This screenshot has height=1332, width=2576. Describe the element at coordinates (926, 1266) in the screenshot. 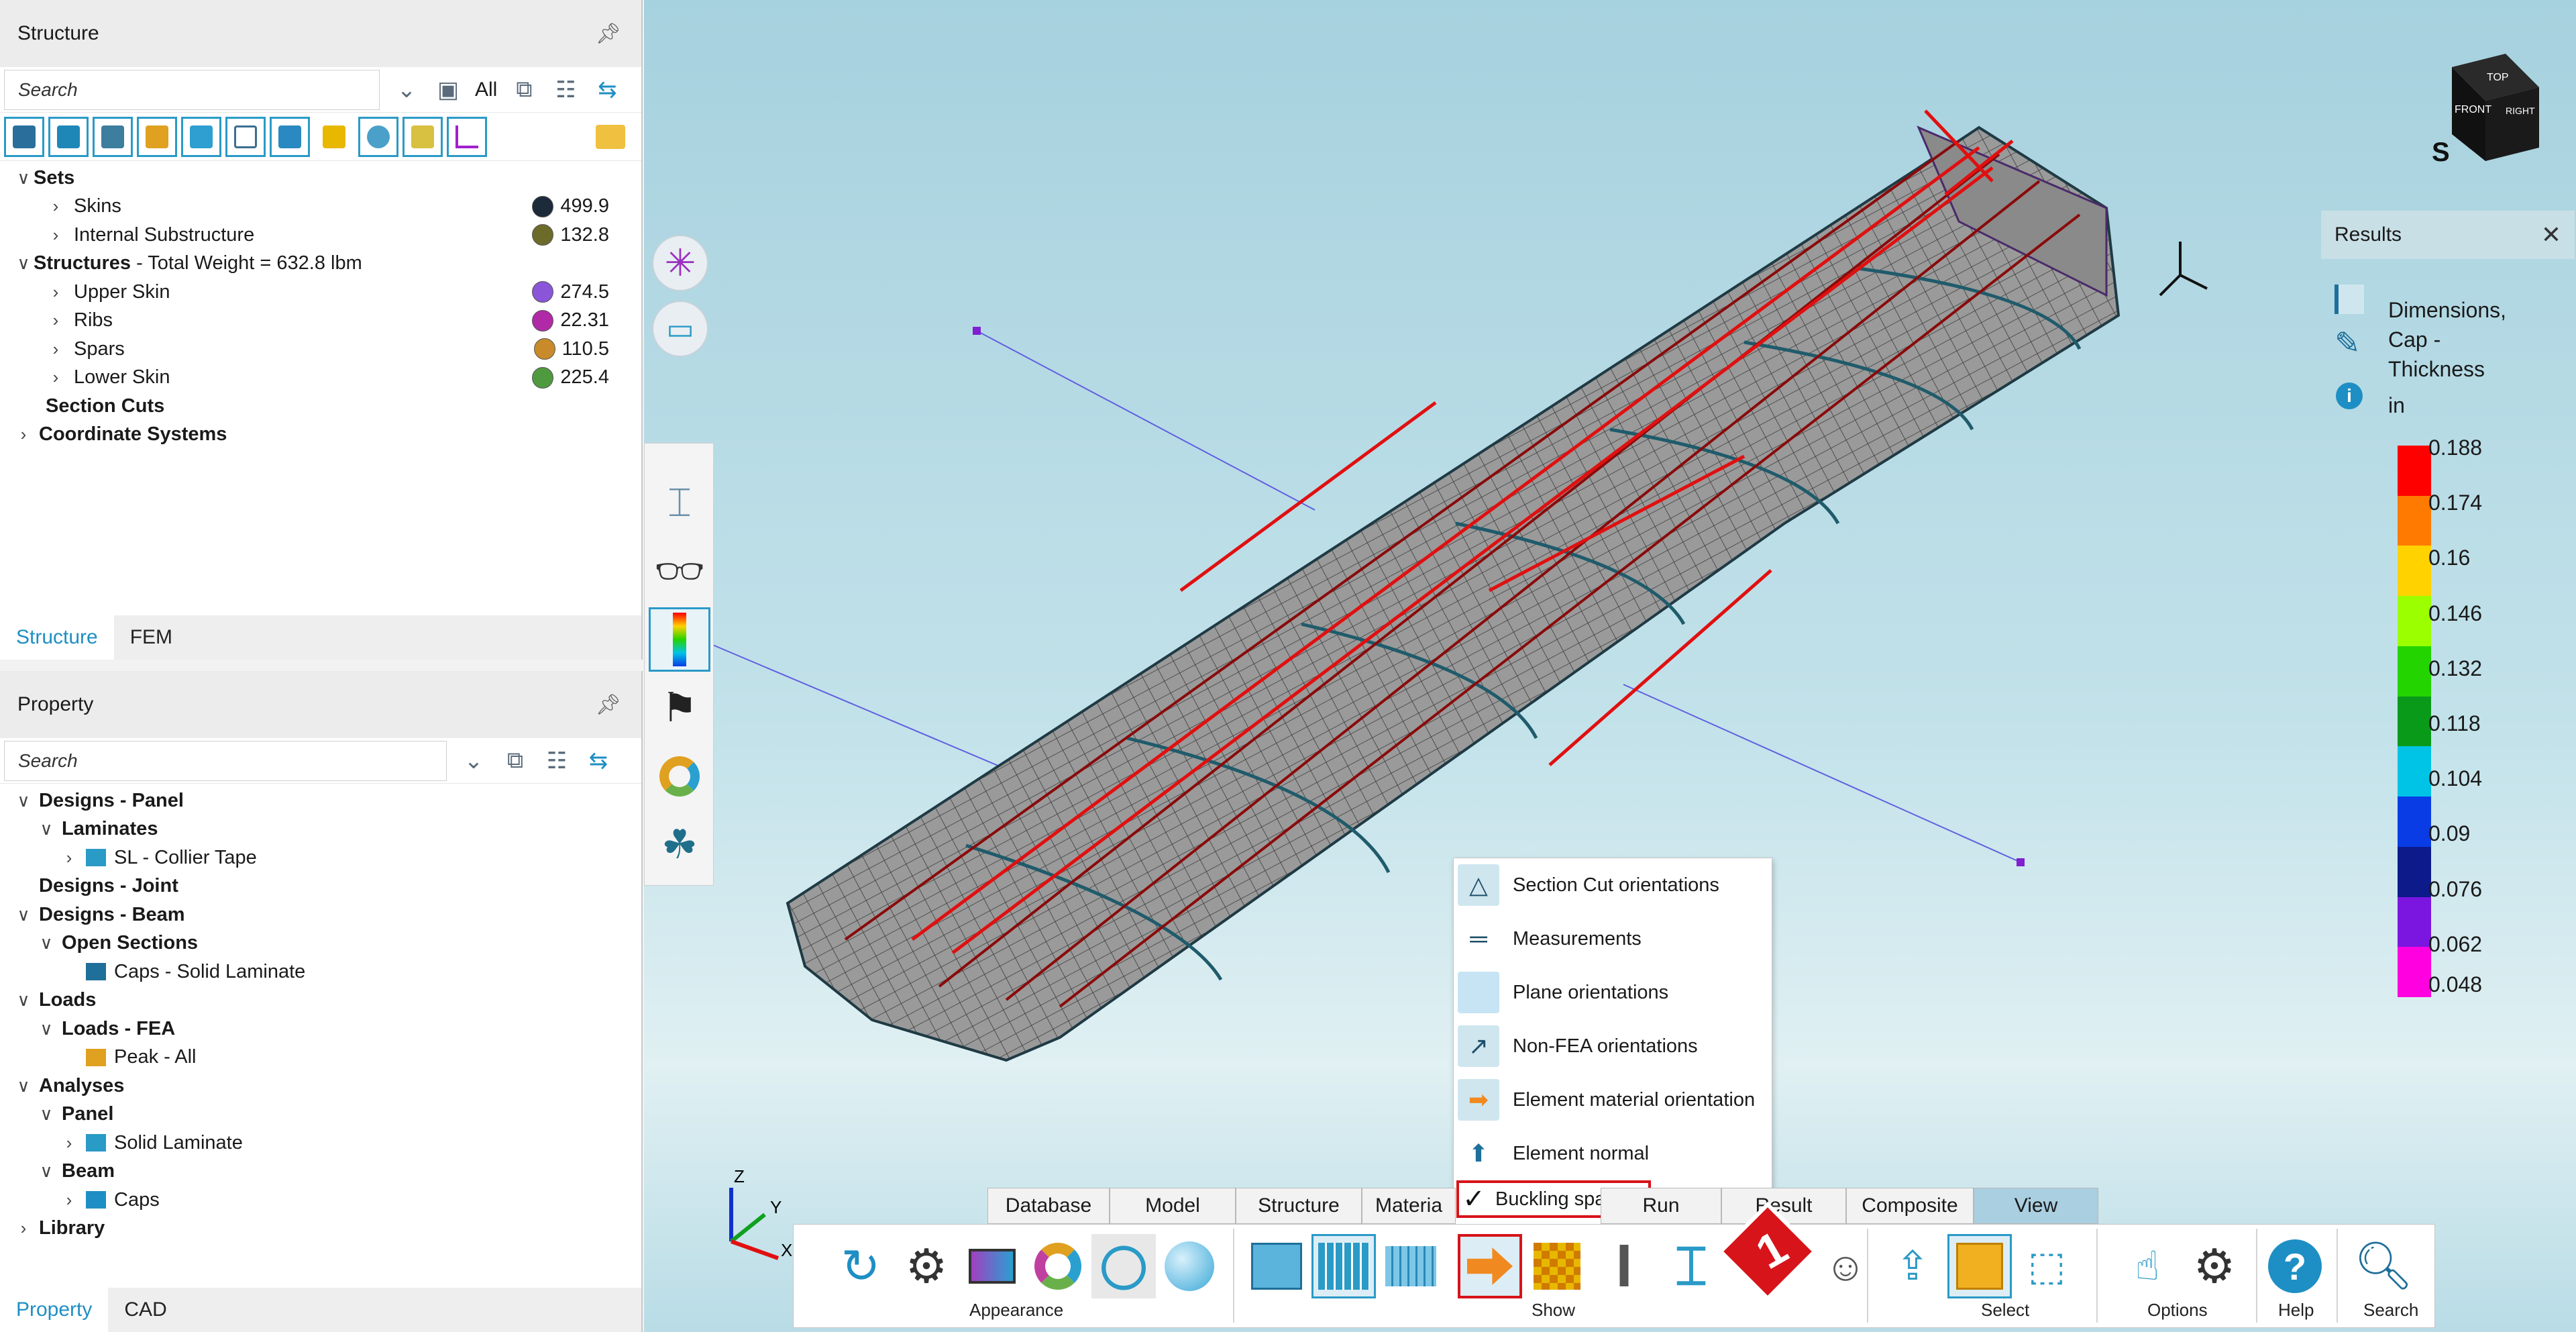

I see `gear-eye-icon: ⚙︎` at that location.